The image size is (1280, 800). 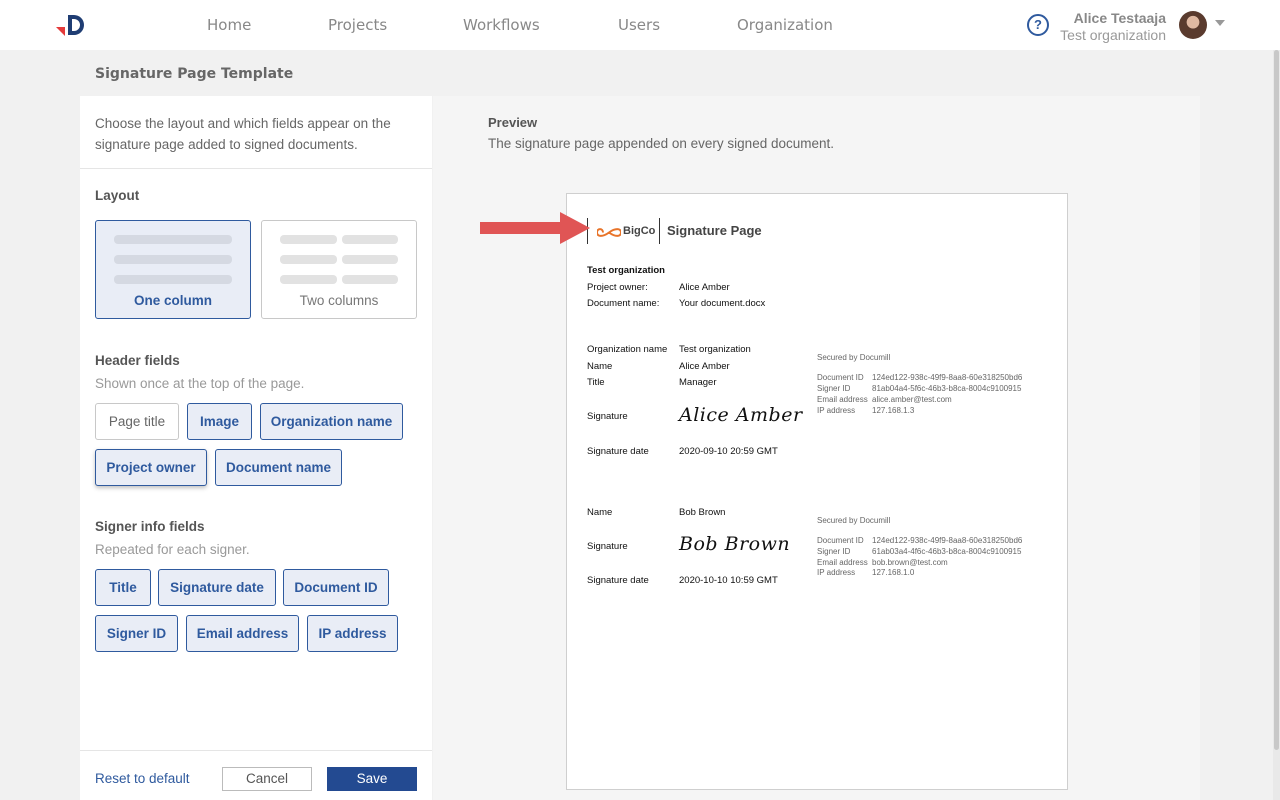 What do you see at coordinates (735, 544) in the screenshot?
I see `signature-bob: Bob Brown` at bounding box center [735, 544].